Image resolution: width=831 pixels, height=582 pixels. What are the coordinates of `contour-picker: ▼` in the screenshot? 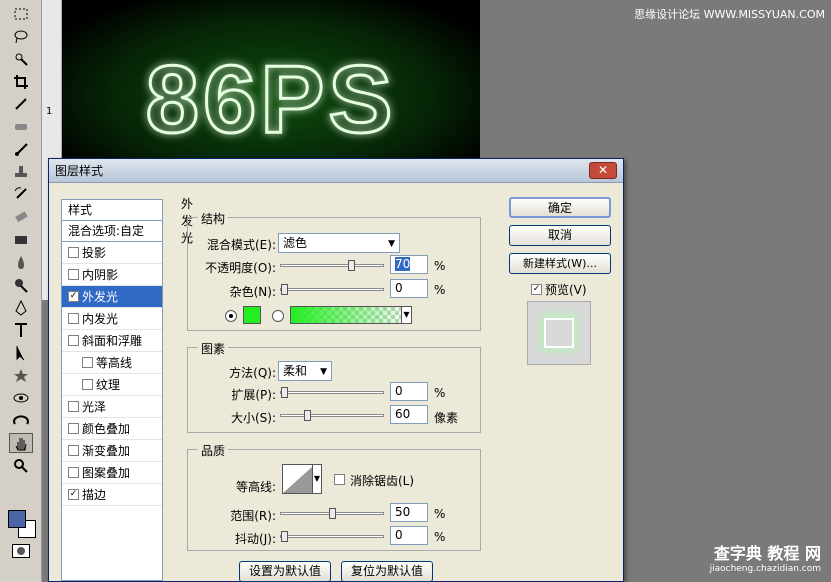 It's located at (302, 479).